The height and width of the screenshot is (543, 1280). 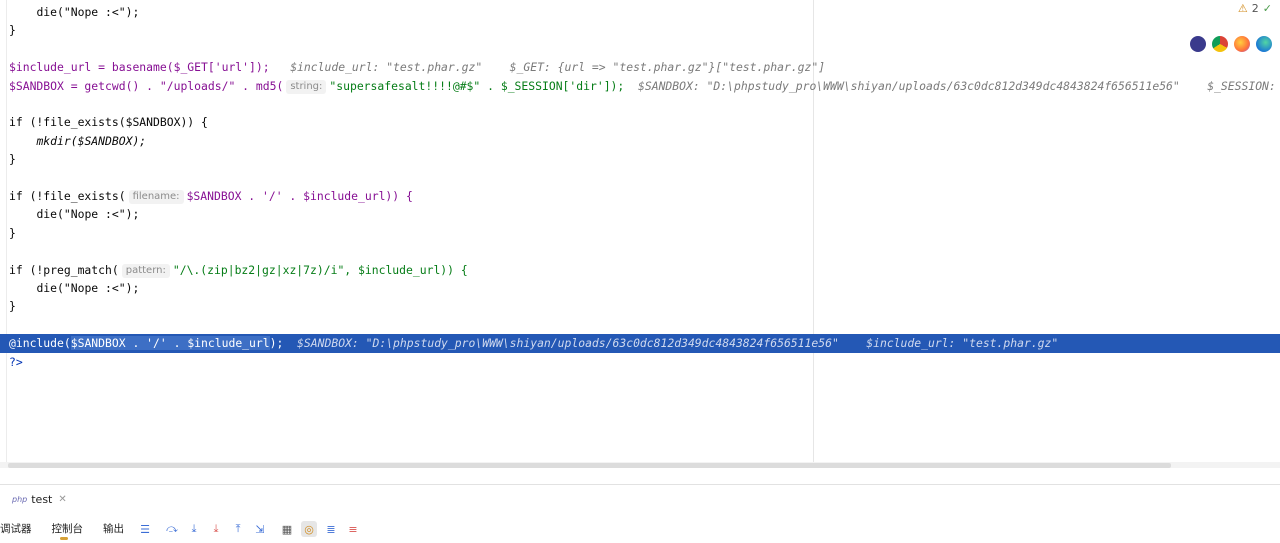 What do you see at coordinates (68, 529) in the screenshot?
I see `tab-console: 控制台` at bounding box center [68, 529].